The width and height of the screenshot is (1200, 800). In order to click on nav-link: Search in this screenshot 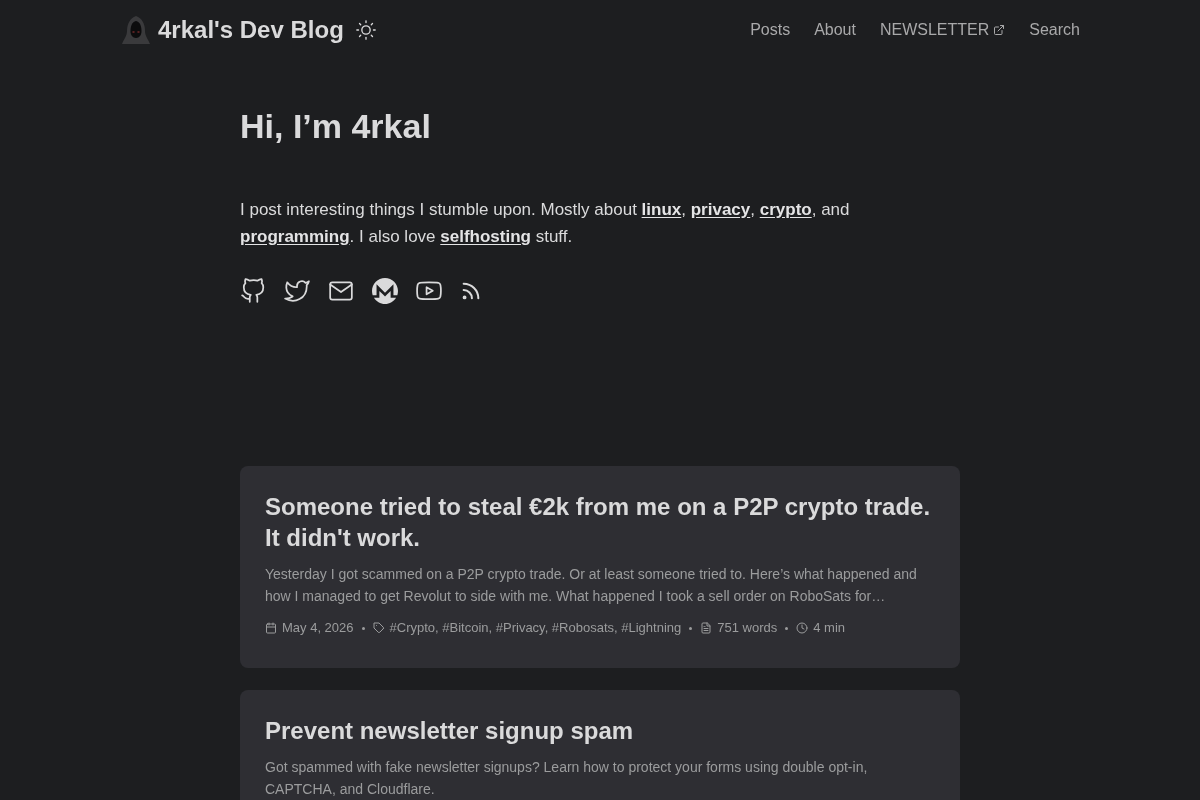, I will do `click(1054, 30)`.